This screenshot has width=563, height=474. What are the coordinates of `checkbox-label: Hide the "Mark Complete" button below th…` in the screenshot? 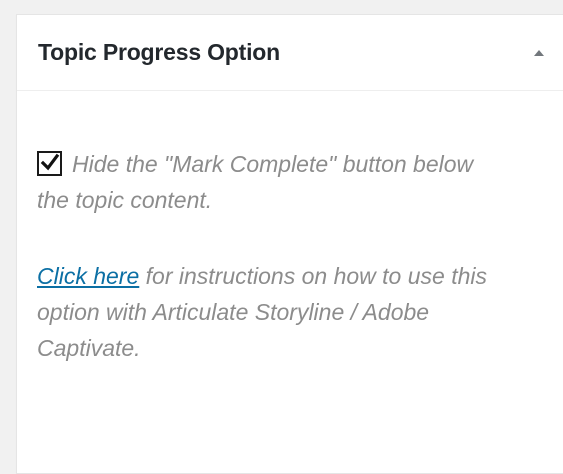 It's located at (255, 182).